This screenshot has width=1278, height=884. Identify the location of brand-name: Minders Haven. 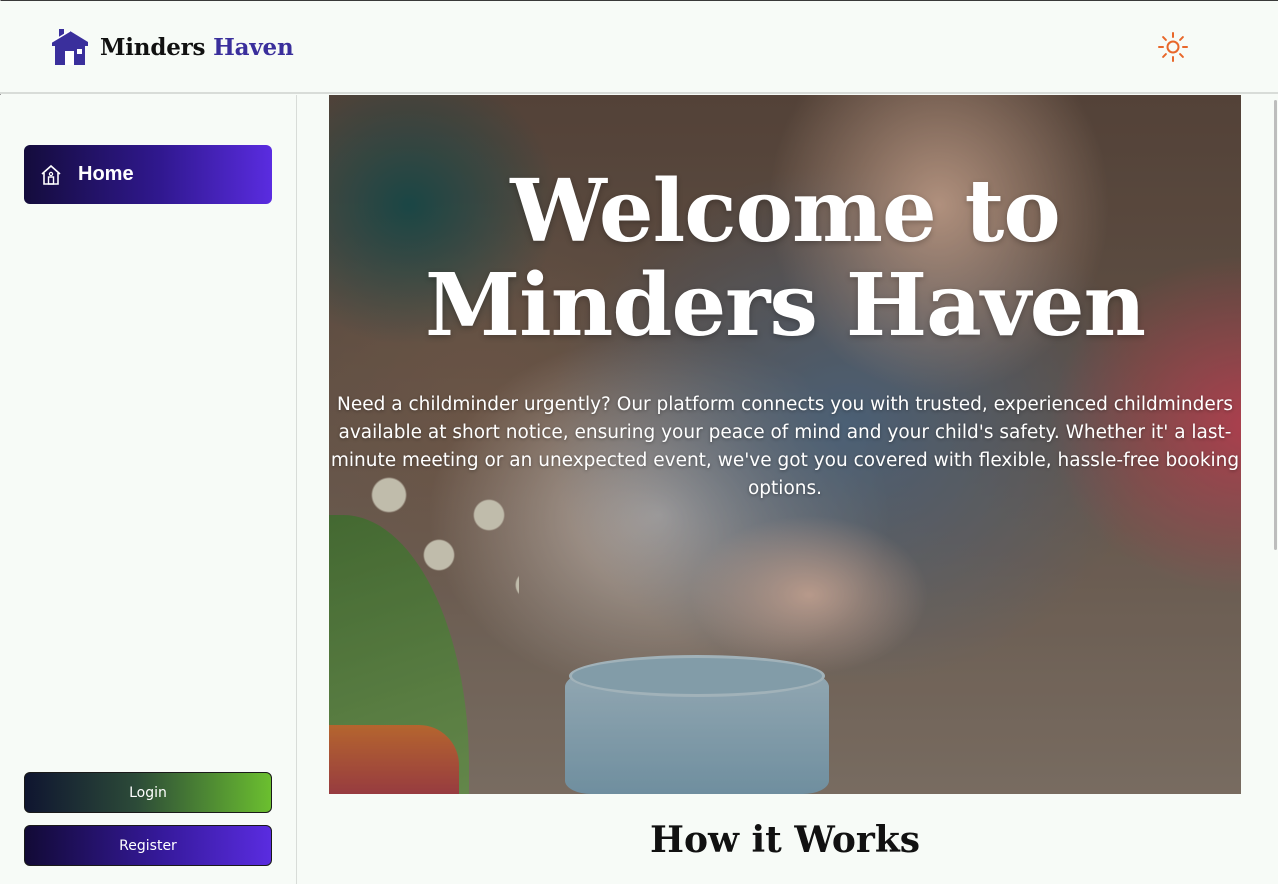
(197, 47).